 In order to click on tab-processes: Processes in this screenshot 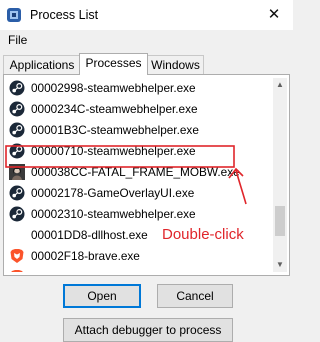, I will do `click(113, 64)`.